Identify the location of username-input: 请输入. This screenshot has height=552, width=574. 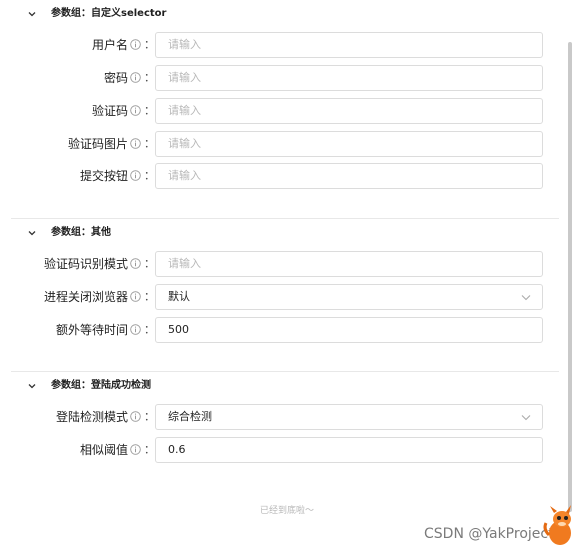
(349, 45).